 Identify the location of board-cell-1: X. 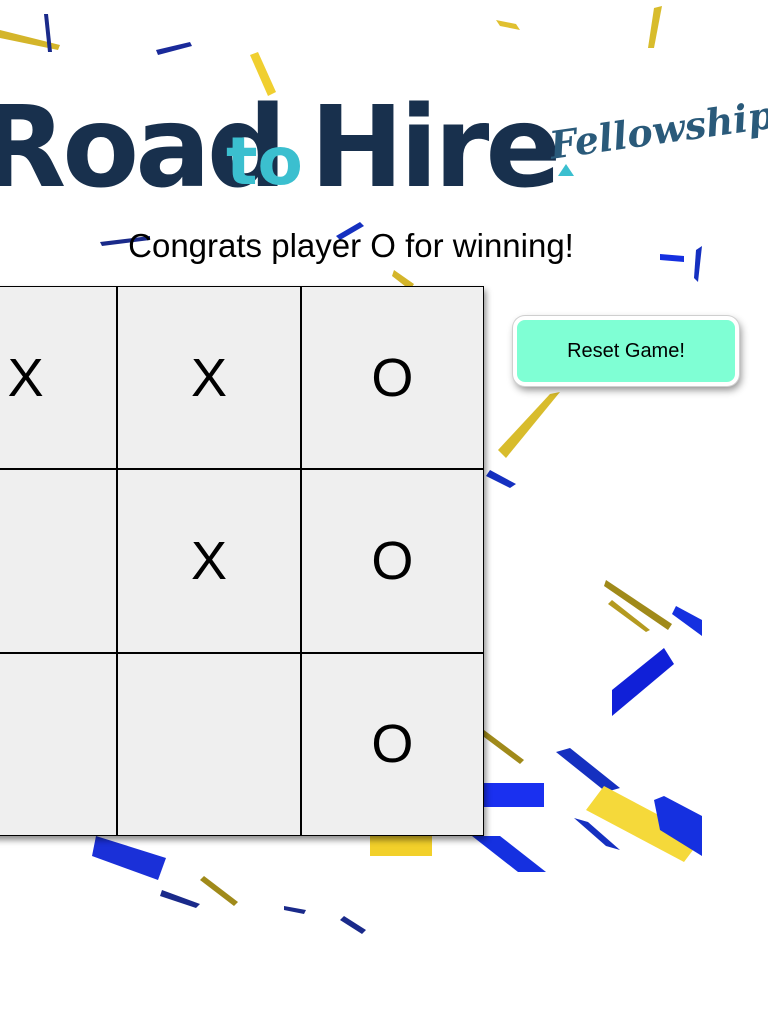
(59, 378).